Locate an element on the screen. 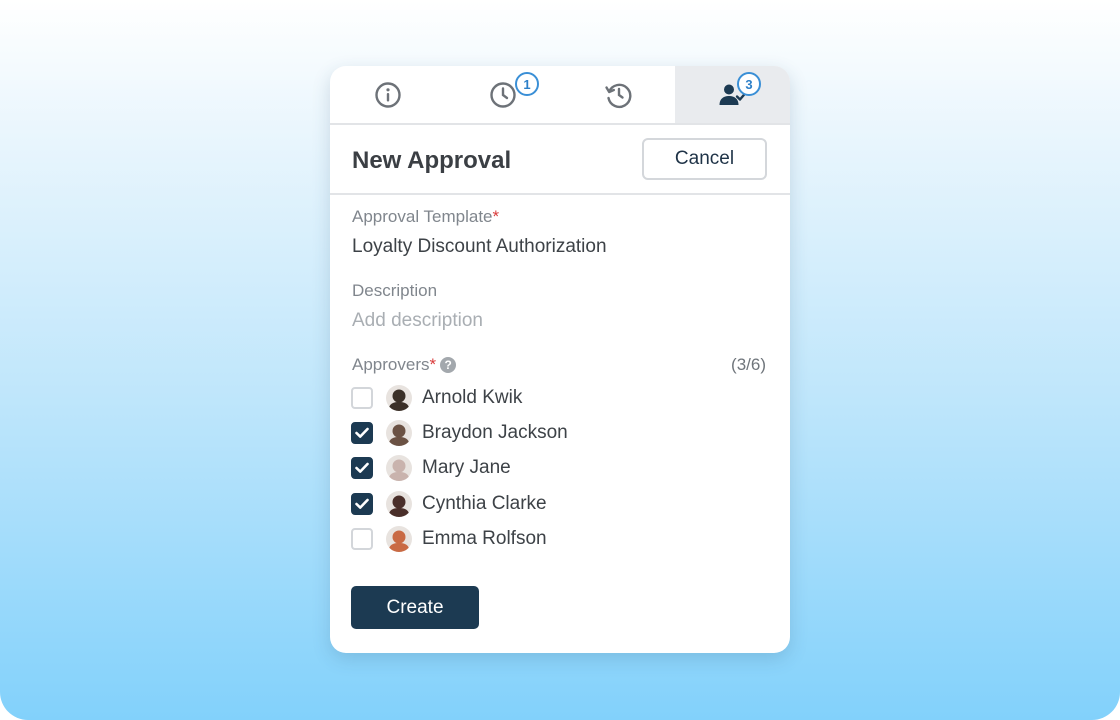 This screenshot has height=720, width=1120. approver-row: Braydon Jackson is located at coordinates (459, 433).